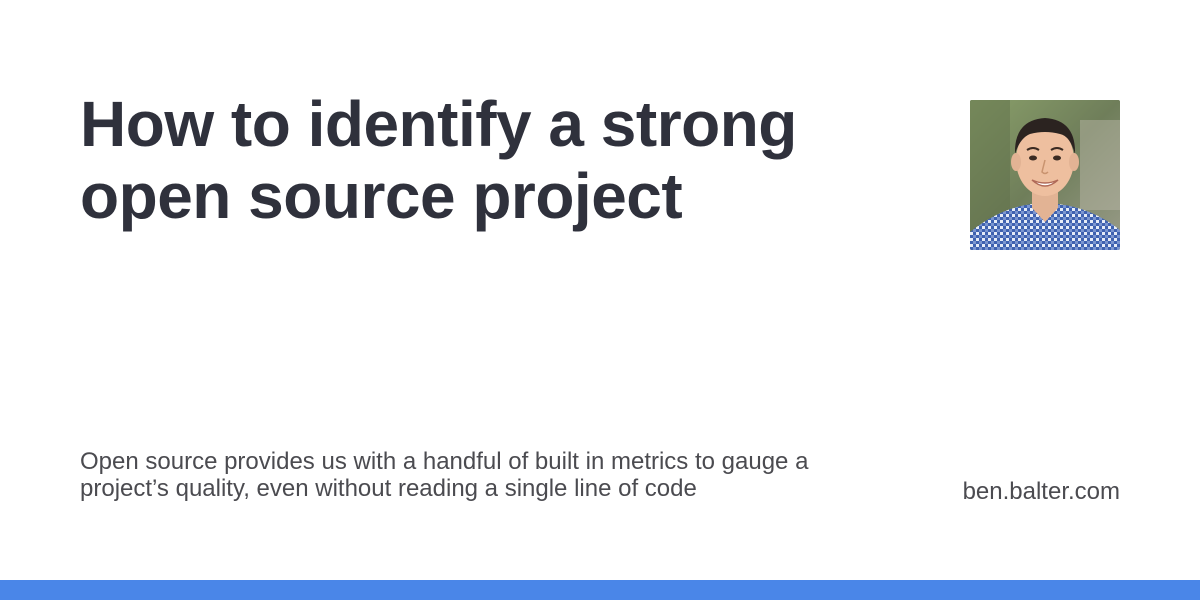  I want to click on accent-bar, so click(600, 590).